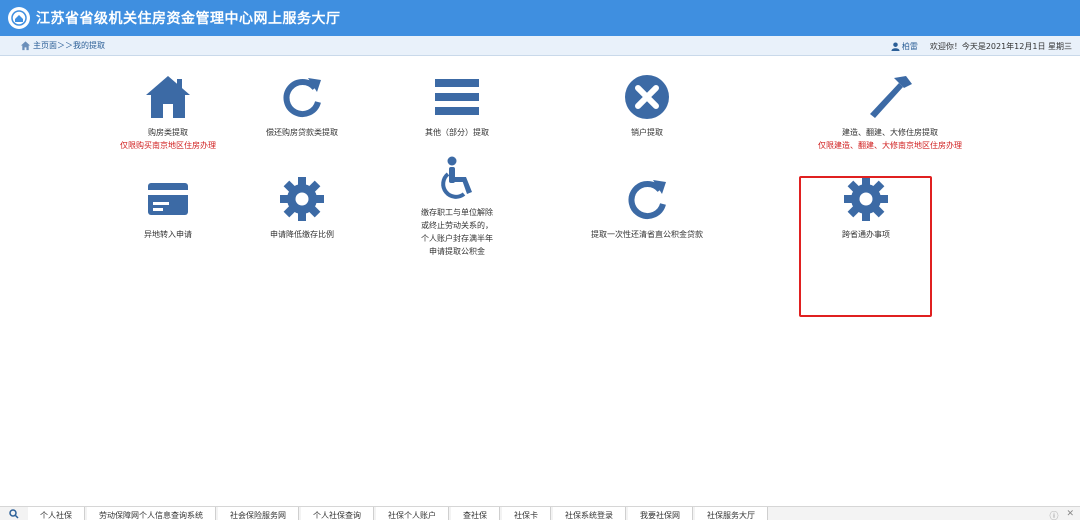 The image size is (1080, 520). I want to click on gear-icon, so click(302, 199).